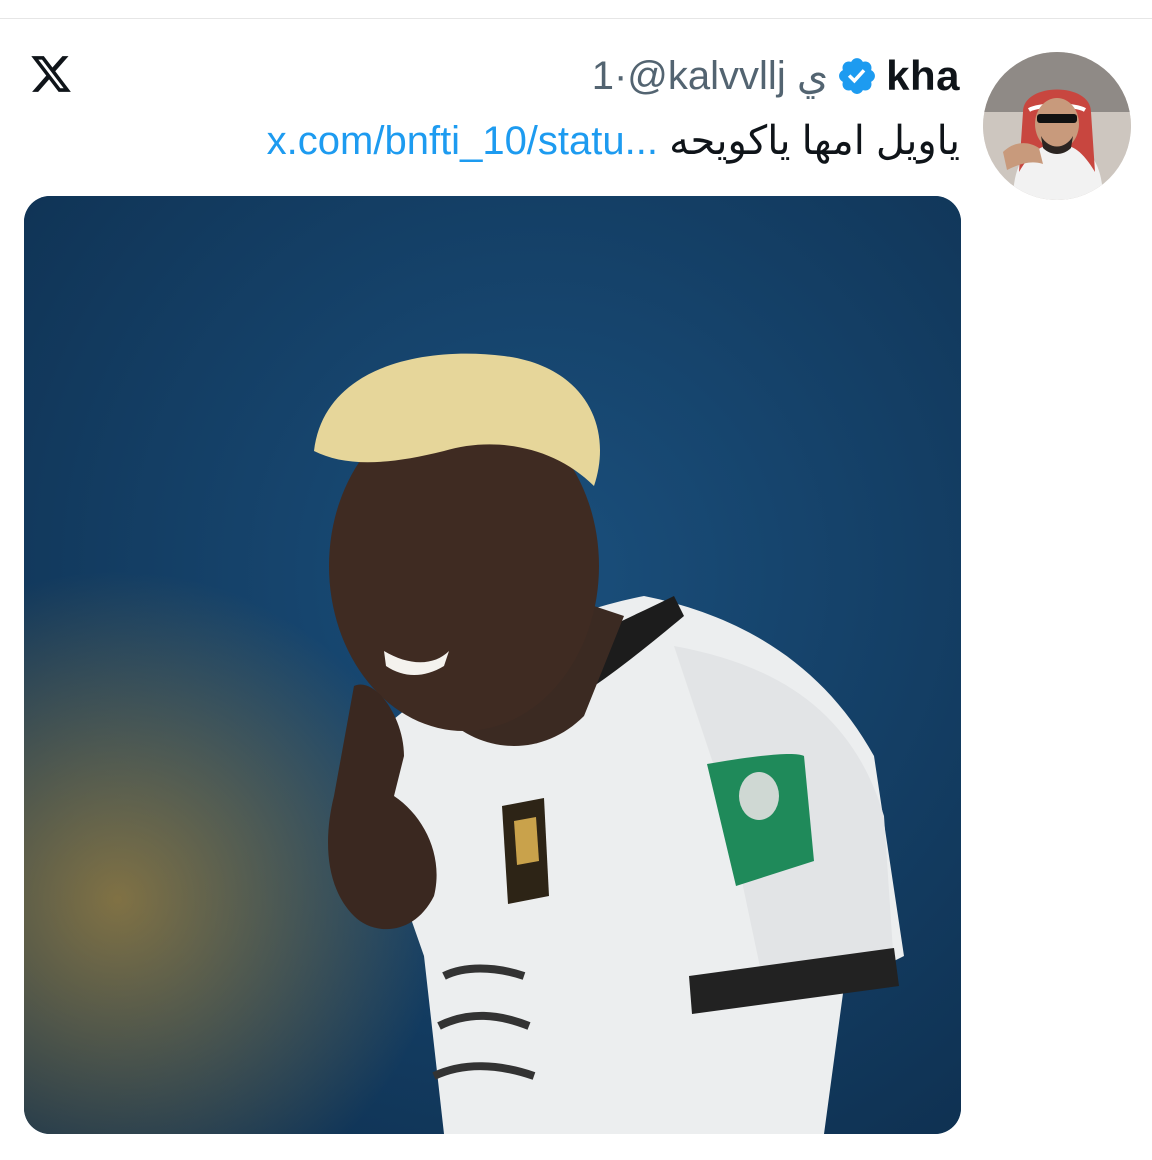 This screenshot has height=1160, width=1152. I want to click on display-name: kha, so click(923, 76).